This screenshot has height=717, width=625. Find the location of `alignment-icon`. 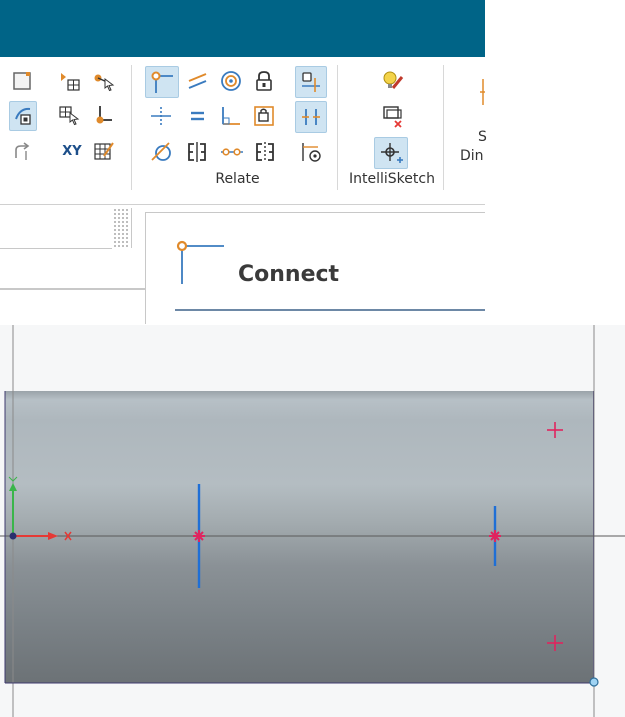

alignment-icon is located at coordinates (392, 116).